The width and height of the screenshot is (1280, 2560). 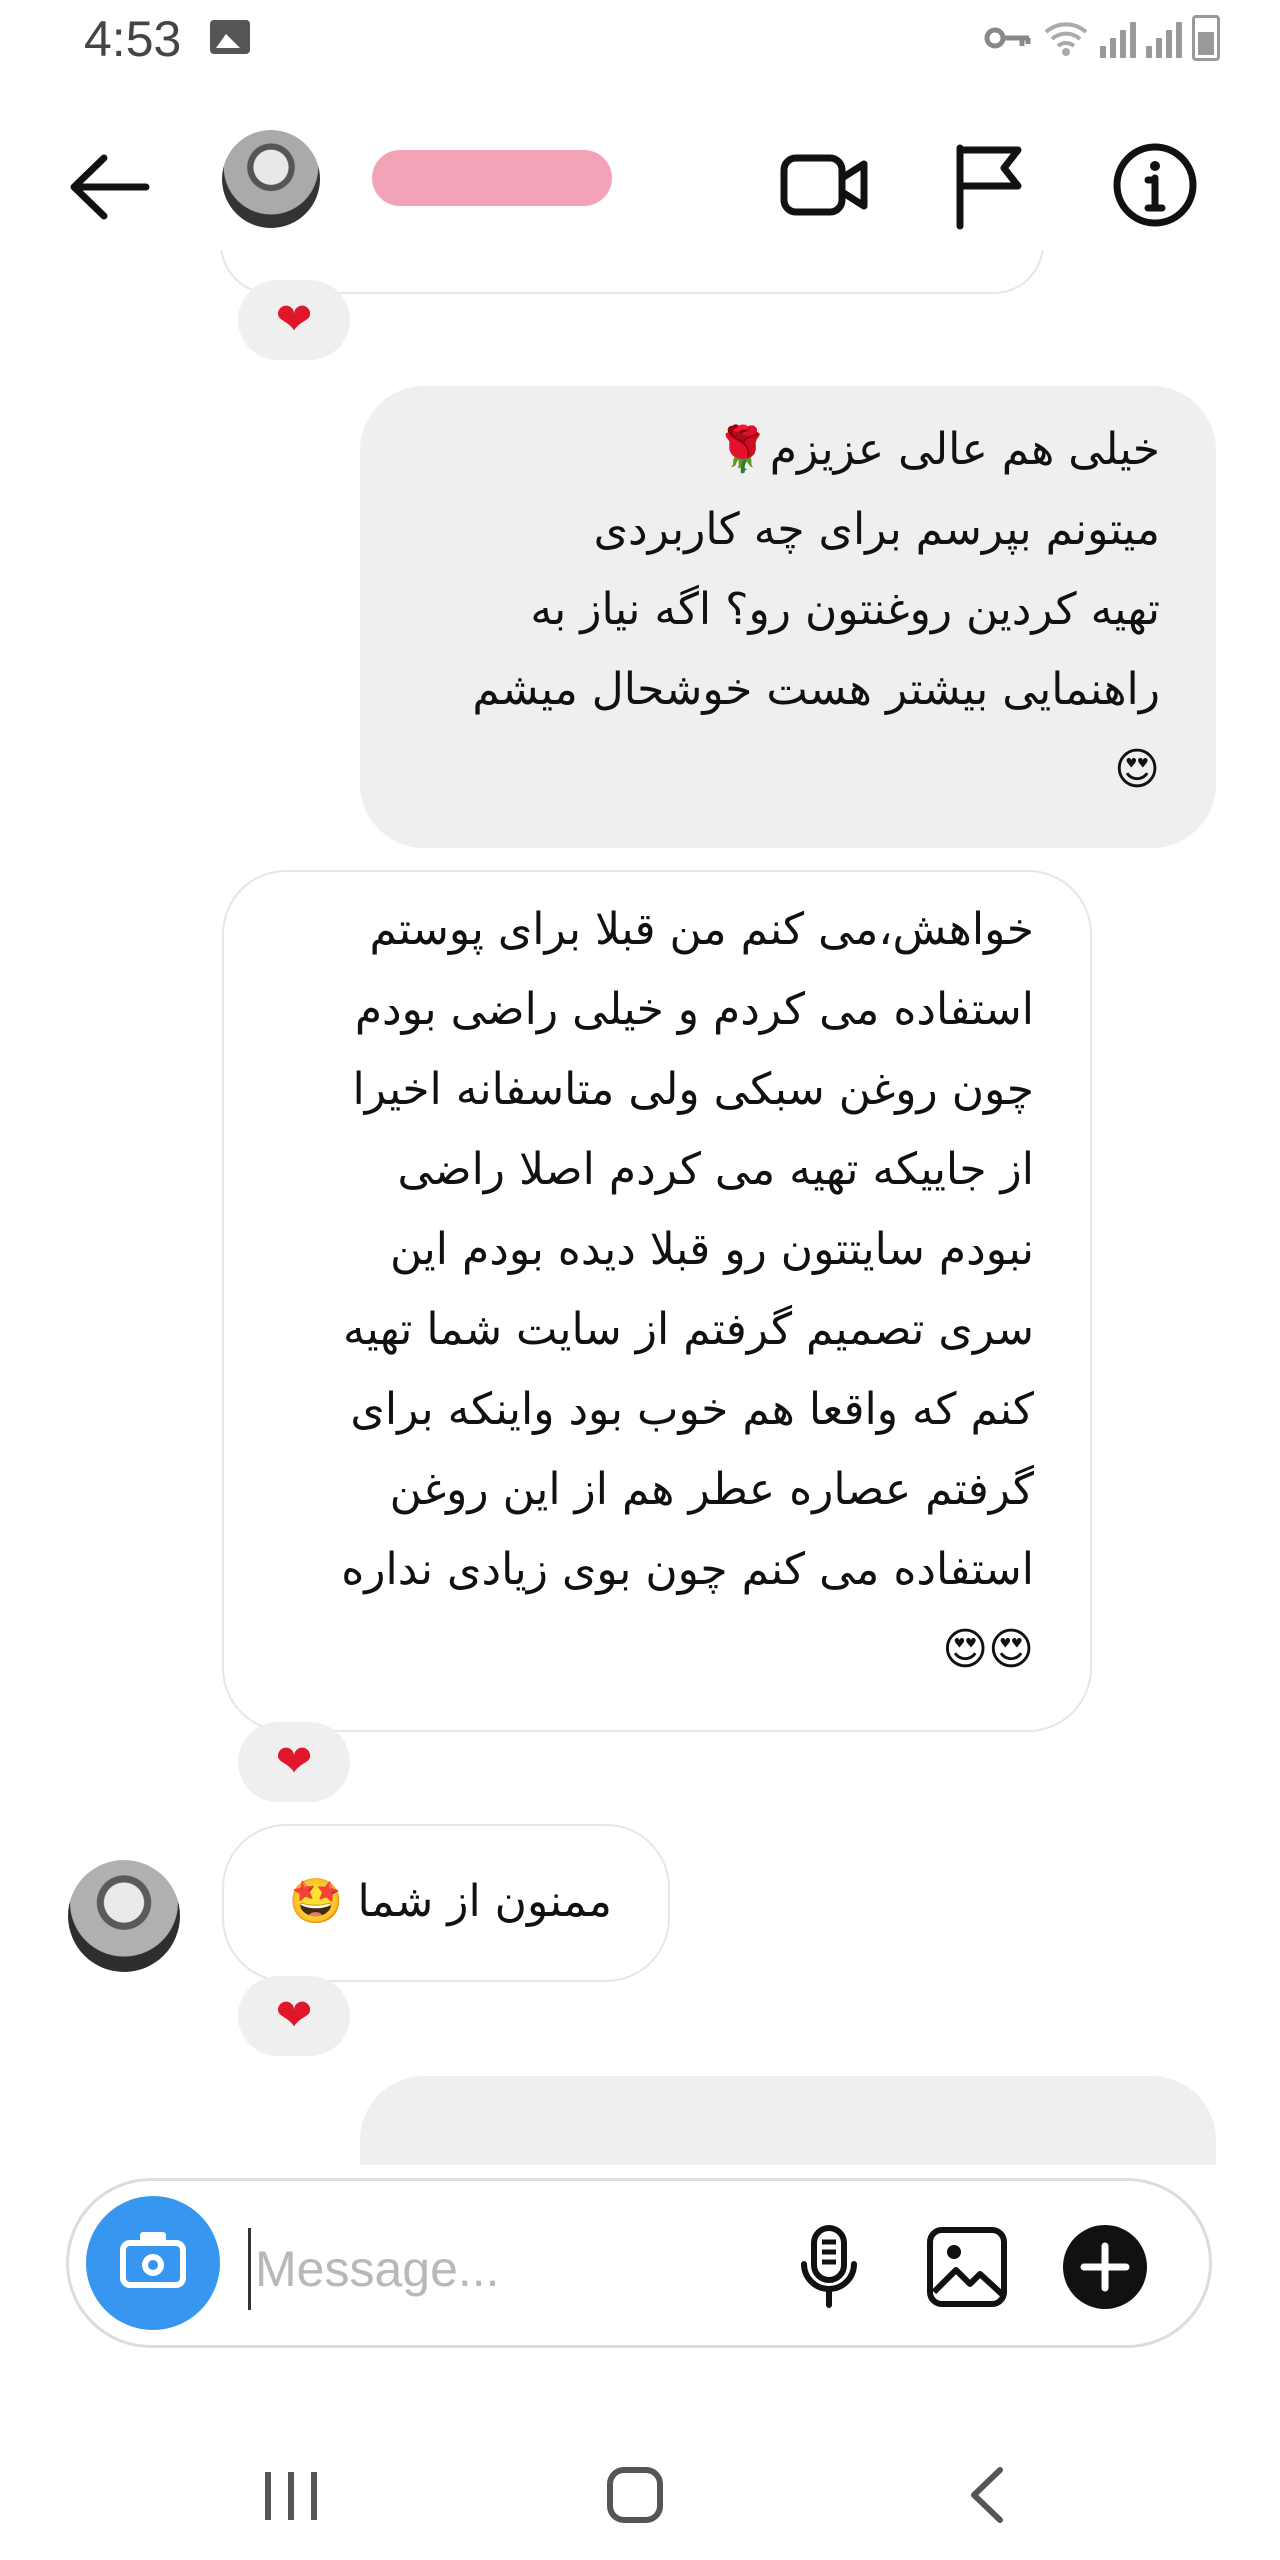 I want to click on message-line: میتونم بپرسم برای چه کاربردی, so click(x=876, y=529).